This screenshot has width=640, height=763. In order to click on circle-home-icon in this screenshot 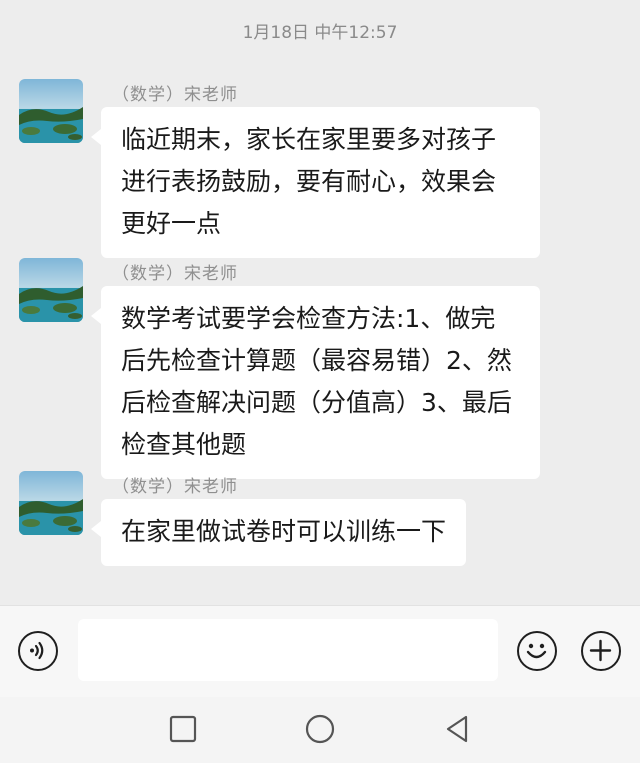, I will do `click(320, 729)`.